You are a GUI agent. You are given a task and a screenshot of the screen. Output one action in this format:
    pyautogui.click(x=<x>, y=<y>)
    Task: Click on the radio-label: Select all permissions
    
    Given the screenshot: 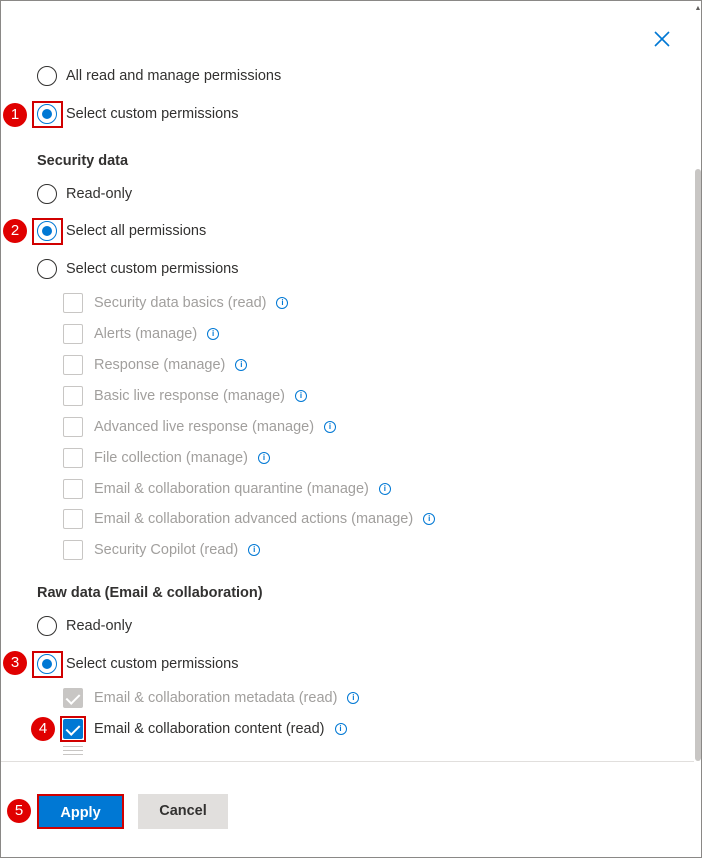 What is the action you would take?
    pyautogui.click(x=136, y=231)
    